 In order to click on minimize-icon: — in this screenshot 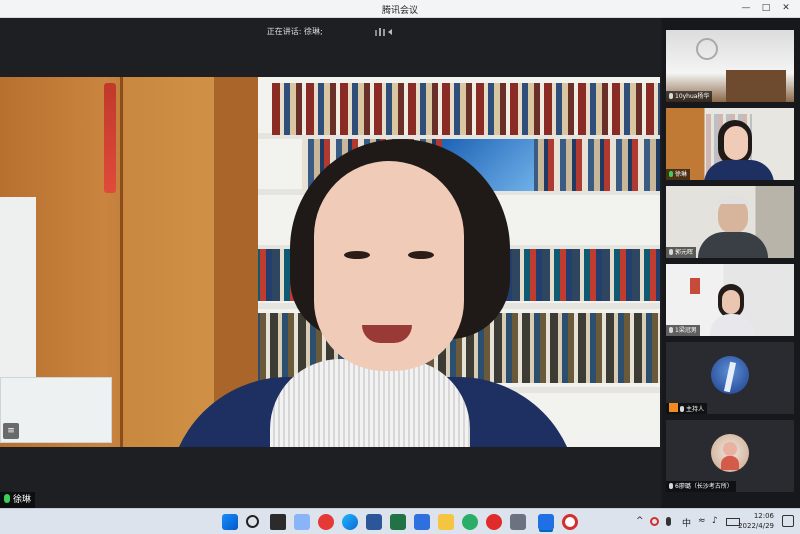, I will do `click(746, 8)`.